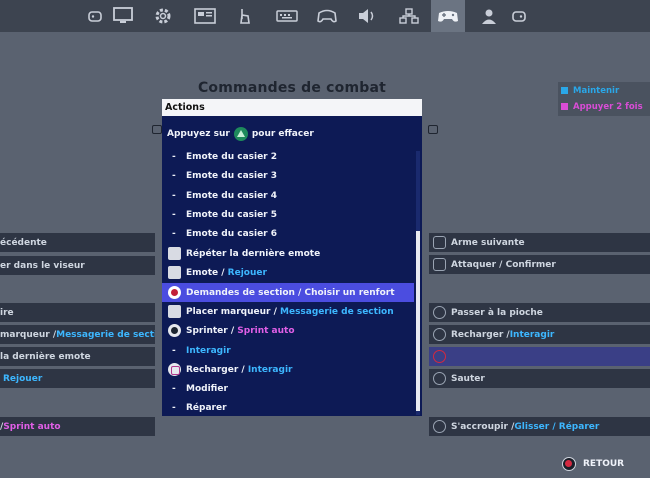 The image size is (650, 478). What do you see at coordinates (489, 16) in the screenshot?
I see `tab-account` at bounding box center [489, 16].